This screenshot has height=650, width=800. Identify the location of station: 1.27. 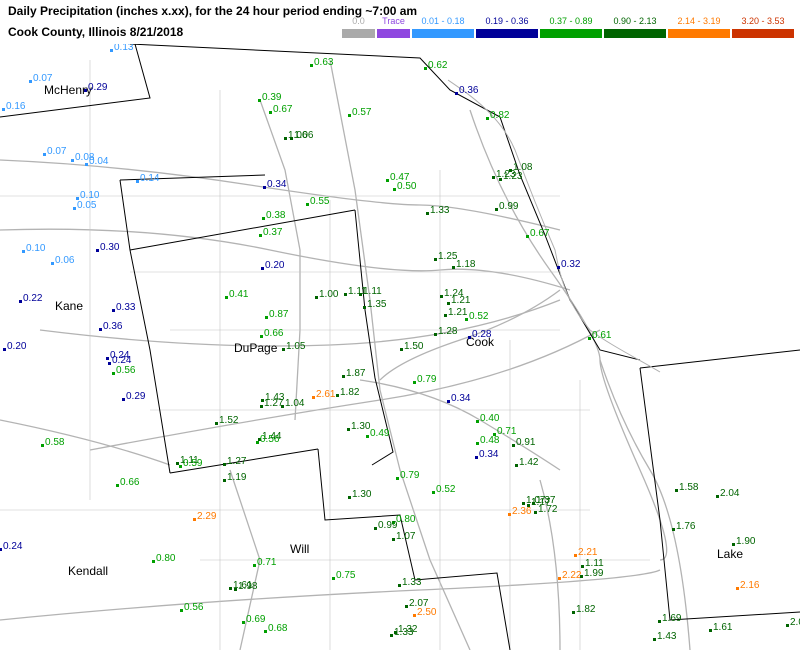
(235, 461).